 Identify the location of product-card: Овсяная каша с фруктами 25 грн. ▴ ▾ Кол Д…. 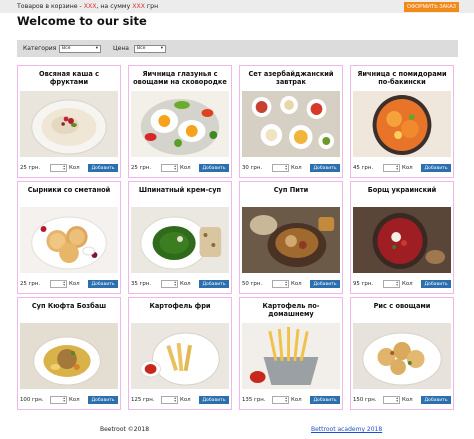
(69, 121).